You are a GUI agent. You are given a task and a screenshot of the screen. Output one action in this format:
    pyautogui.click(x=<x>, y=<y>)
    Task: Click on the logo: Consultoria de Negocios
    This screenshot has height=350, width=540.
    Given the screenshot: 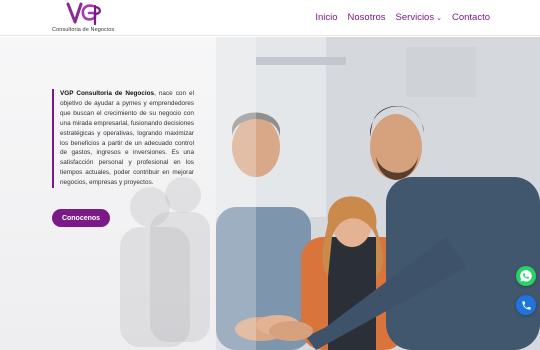 What is the action you would take?
    pyautogui.click(x=83, y=18)
    